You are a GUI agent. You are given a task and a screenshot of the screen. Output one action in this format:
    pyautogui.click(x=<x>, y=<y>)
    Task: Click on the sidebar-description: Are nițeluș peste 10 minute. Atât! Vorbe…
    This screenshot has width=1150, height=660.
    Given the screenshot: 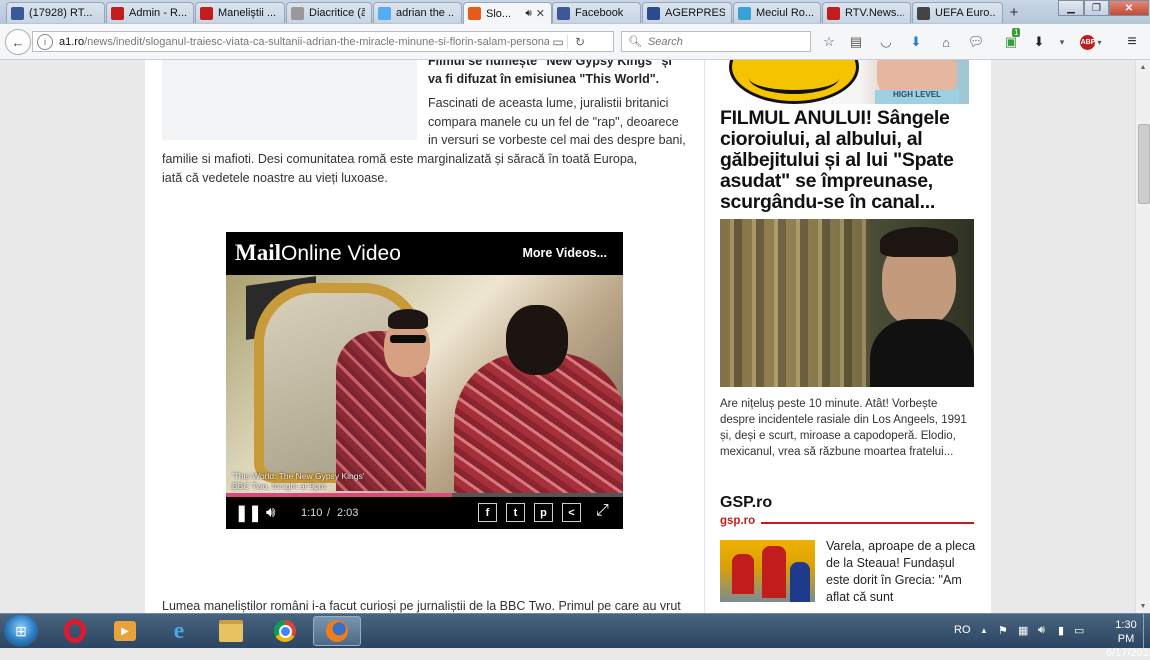 What is the action you would take?
    pyautogui.click(x=843, y=428)
    